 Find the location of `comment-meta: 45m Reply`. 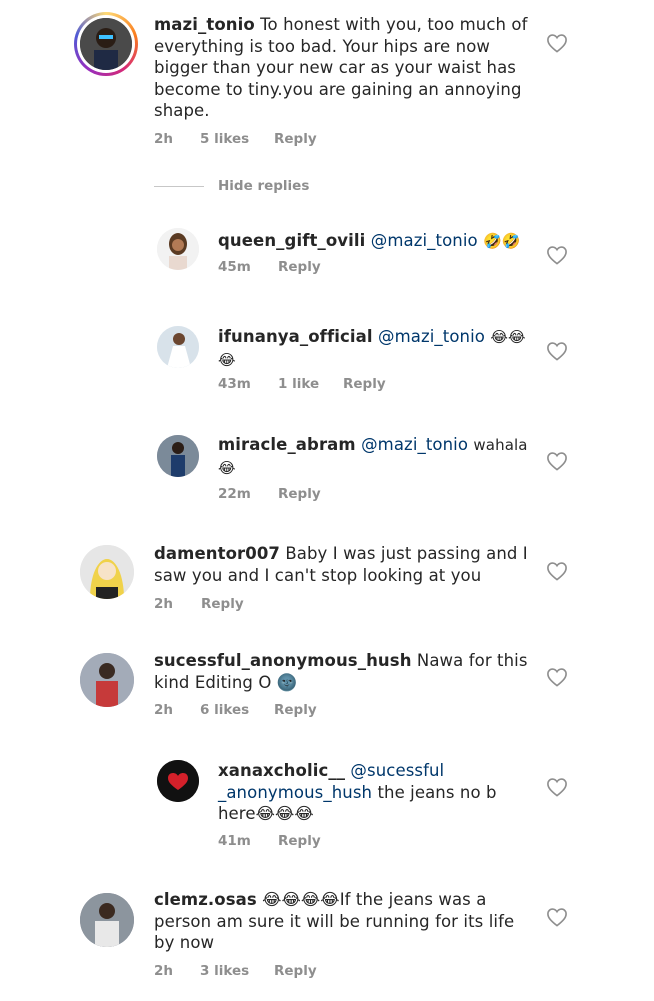

comment-meta: 45m Reply is located at coordinates (269, 267).